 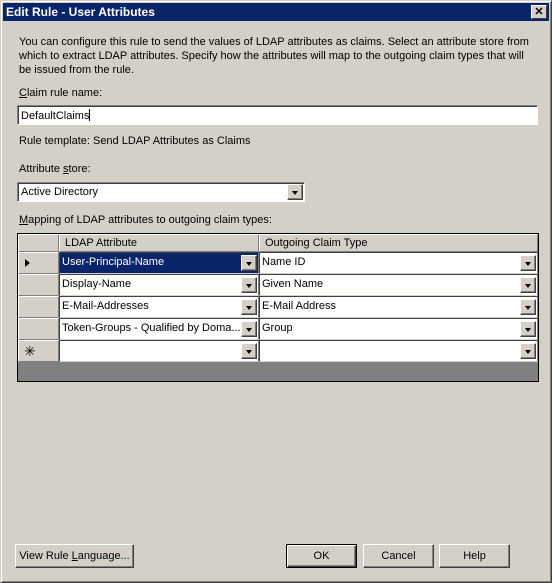 What do you see at coordinates (398, 556) in the screenshot?
I see `cancel-button: Cancel` at bounding box center [398, 556].